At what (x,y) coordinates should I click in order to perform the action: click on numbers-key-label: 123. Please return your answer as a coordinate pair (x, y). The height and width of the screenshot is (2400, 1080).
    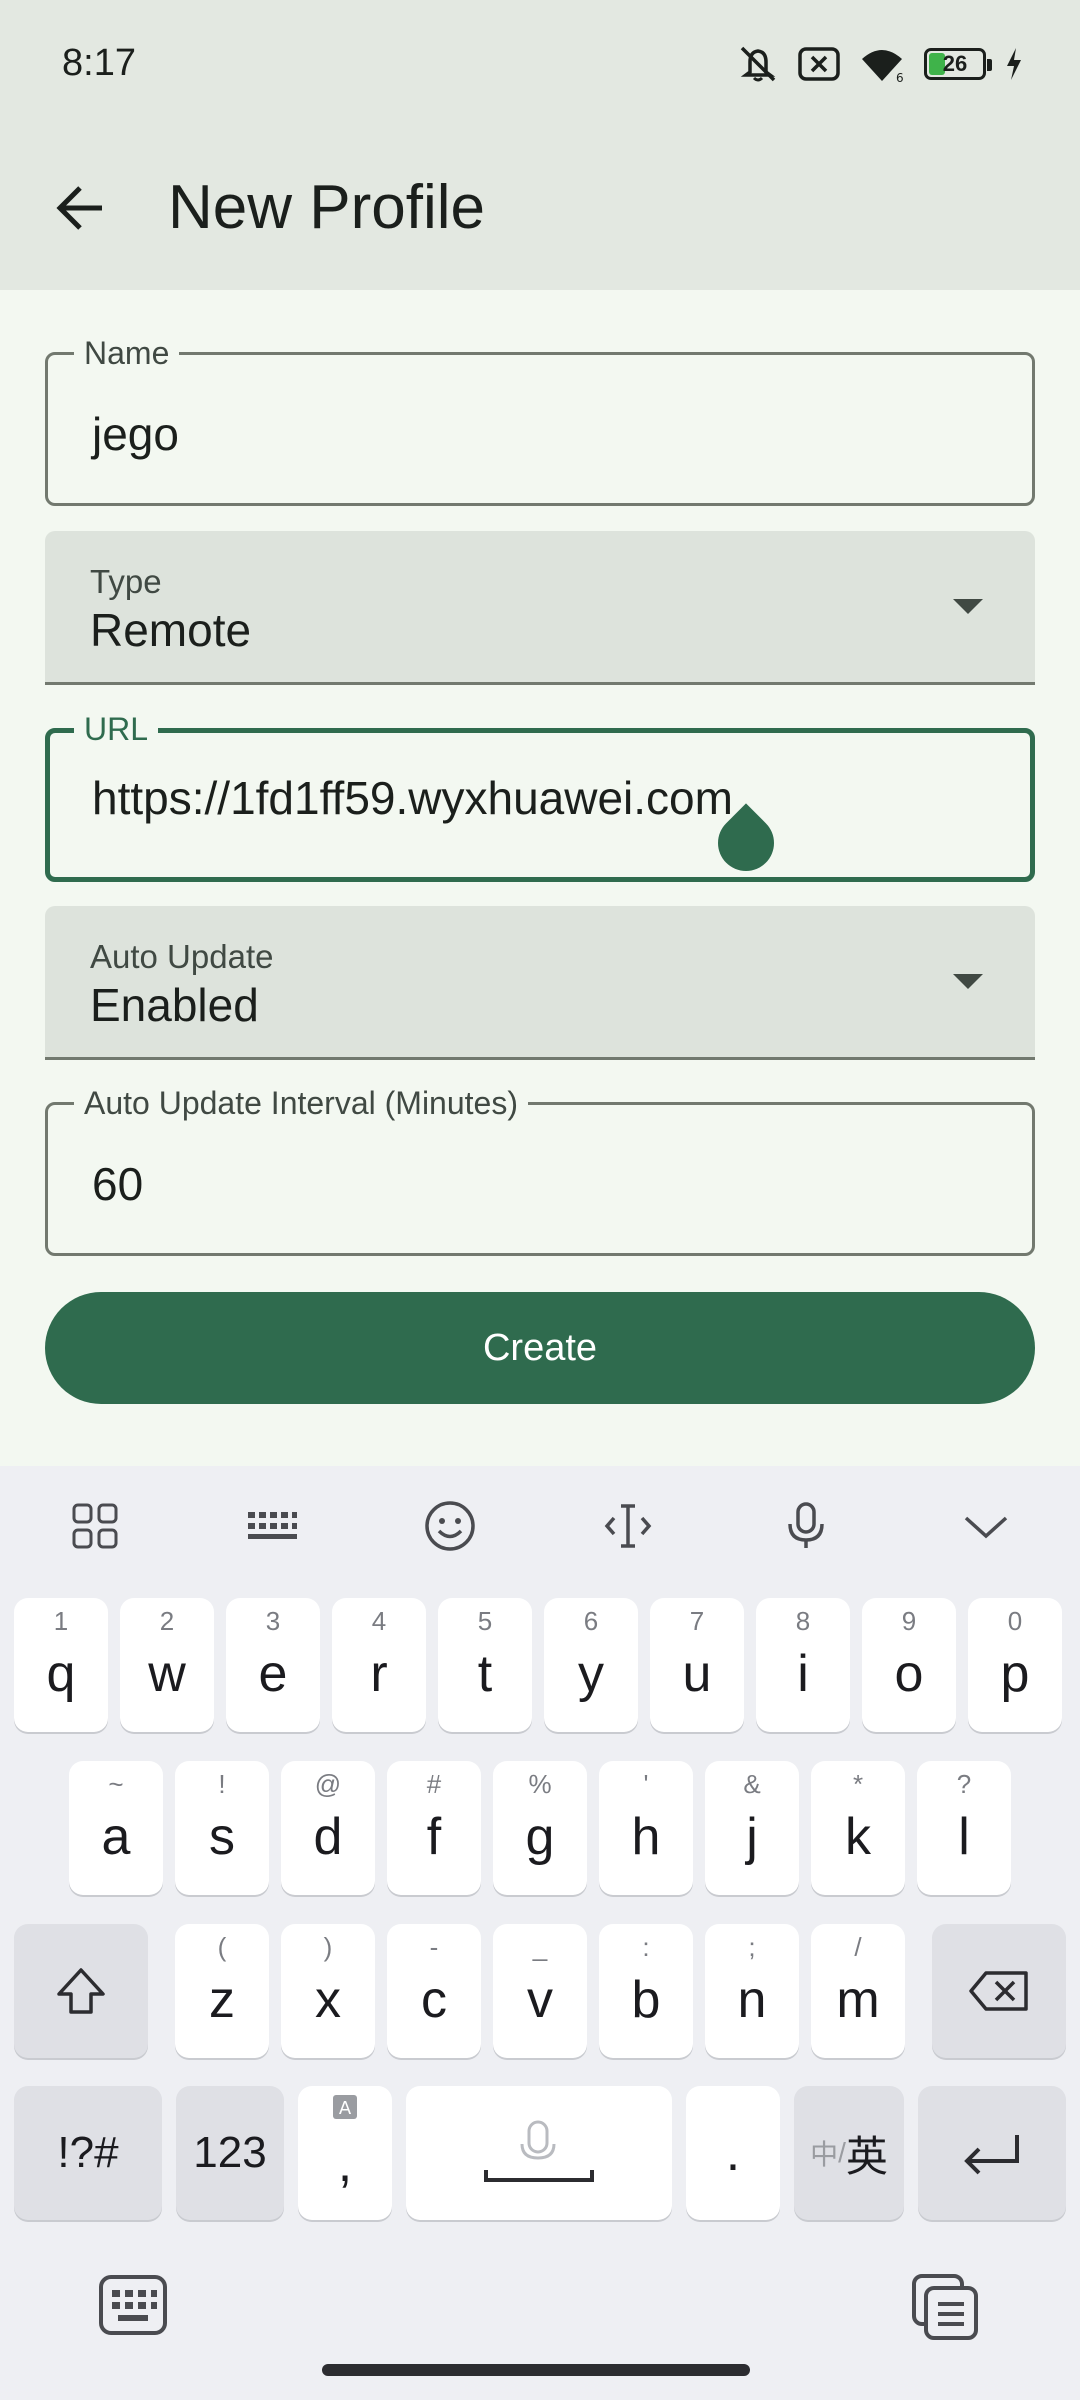
    Looking at the image, I should click on (230, 2152).